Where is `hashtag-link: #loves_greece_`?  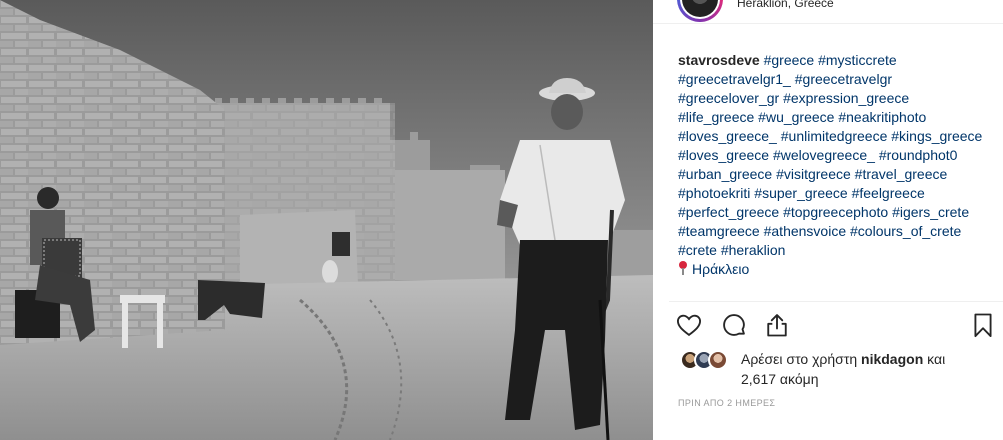
hashtag-link: #loves_greece_ is located at coordinates (727, 136).